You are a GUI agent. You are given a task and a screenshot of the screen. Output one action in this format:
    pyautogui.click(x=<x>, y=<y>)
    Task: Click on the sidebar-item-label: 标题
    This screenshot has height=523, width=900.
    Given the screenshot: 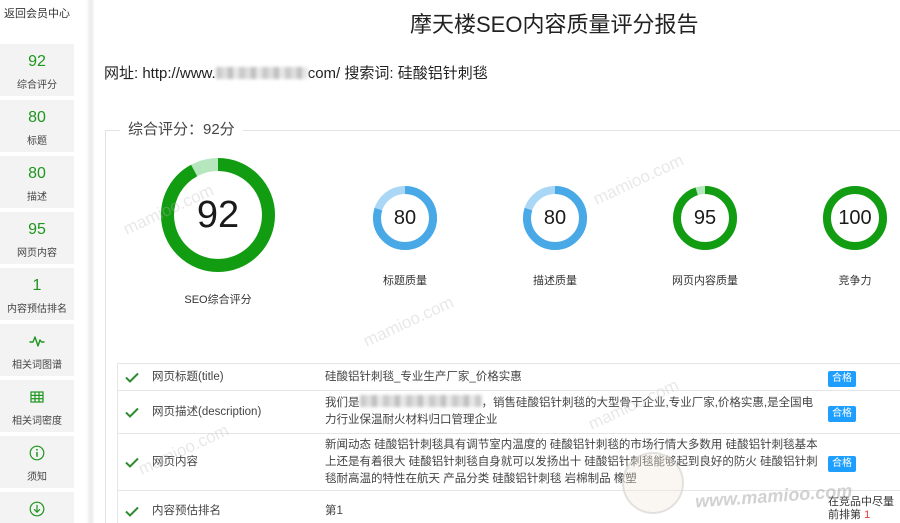 What is the action you would take?
    pyautogui.click(x=37, y=141)
    